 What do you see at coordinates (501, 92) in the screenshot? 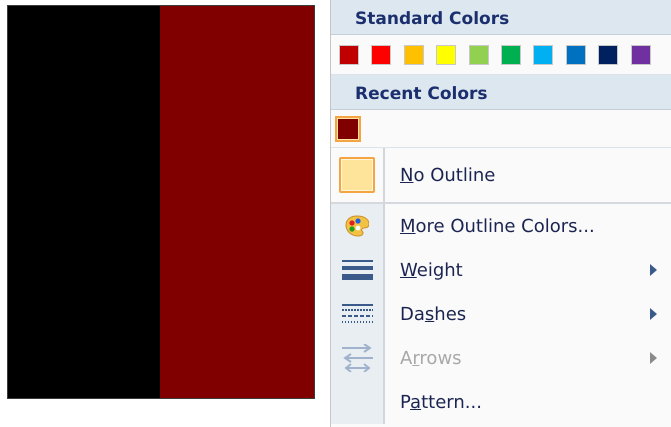
I see `section-header: Recent Colors` at bounding box center [501, 92].